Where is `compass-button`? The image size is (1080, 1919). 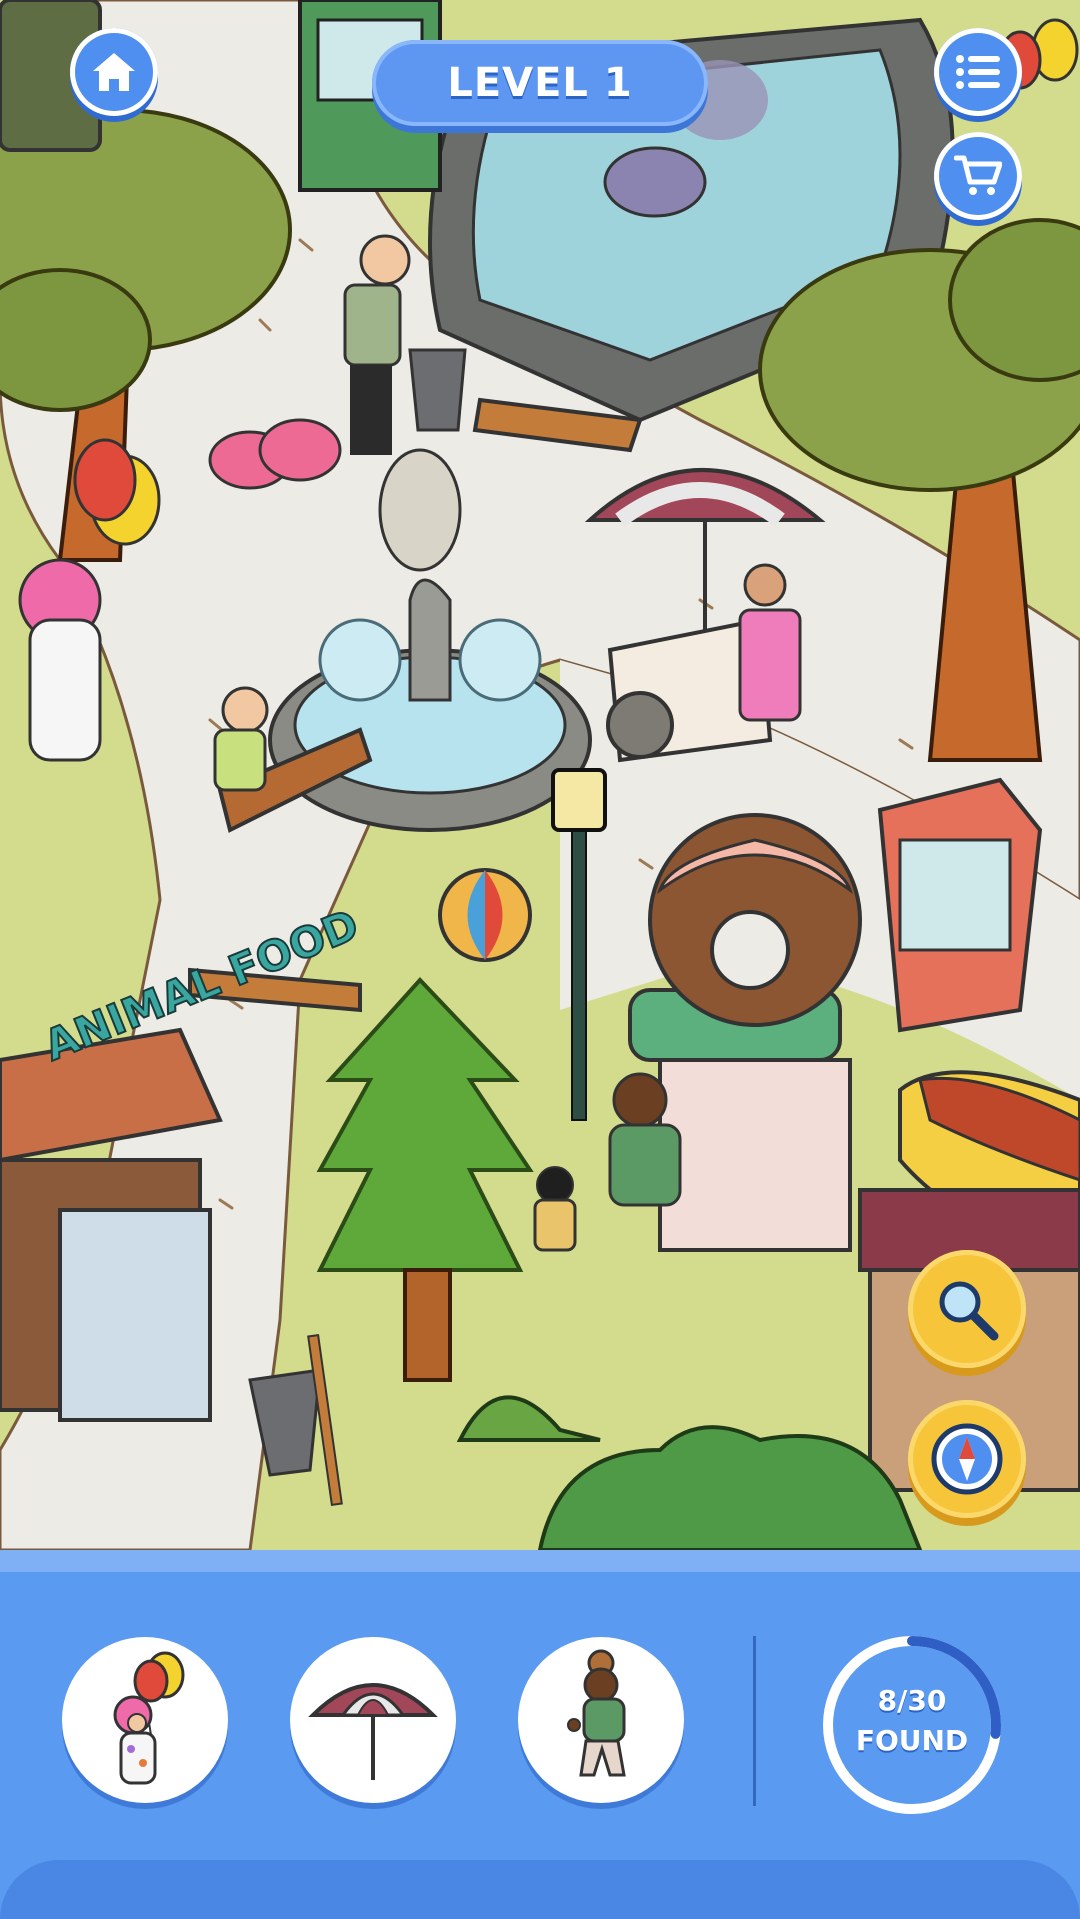
compass-button is located at coordinates (967, 1459).